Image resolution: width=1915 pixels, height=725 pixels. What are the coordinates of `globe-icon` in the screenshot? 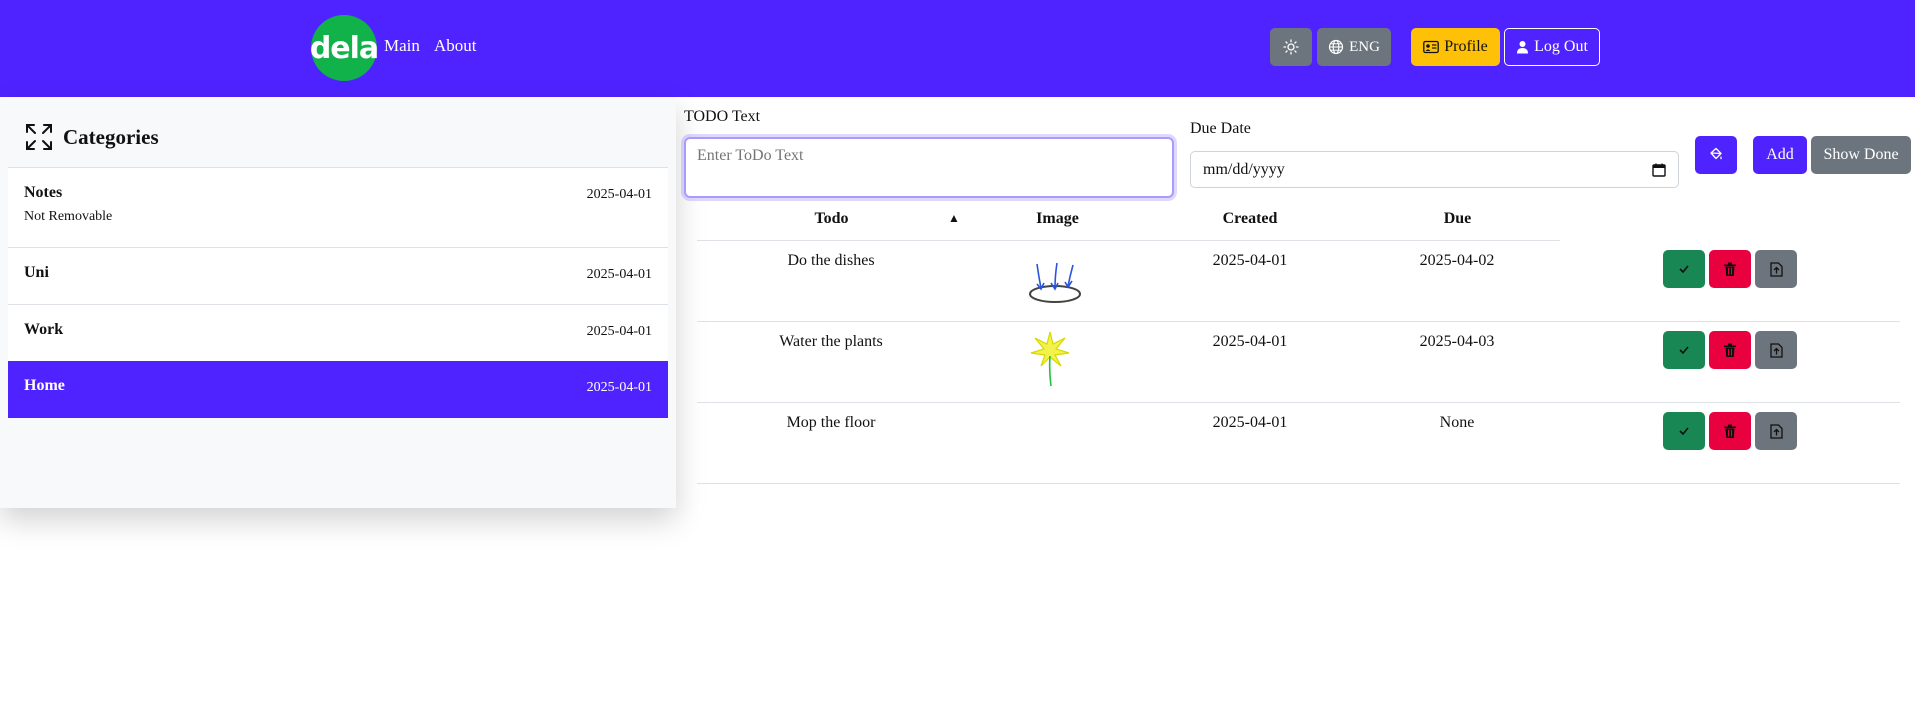 It's located at (1336, 47).